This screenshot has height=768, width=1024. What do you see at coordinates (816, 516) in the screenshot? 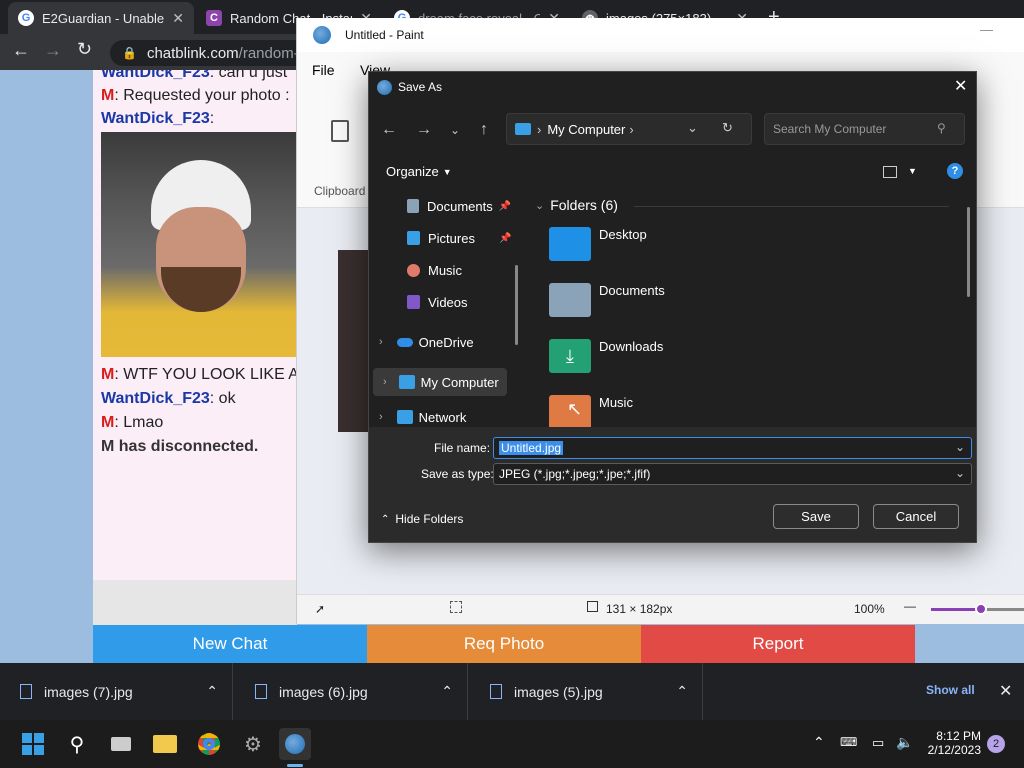
I see `save-button: Save` at bounding box center [816, 516].